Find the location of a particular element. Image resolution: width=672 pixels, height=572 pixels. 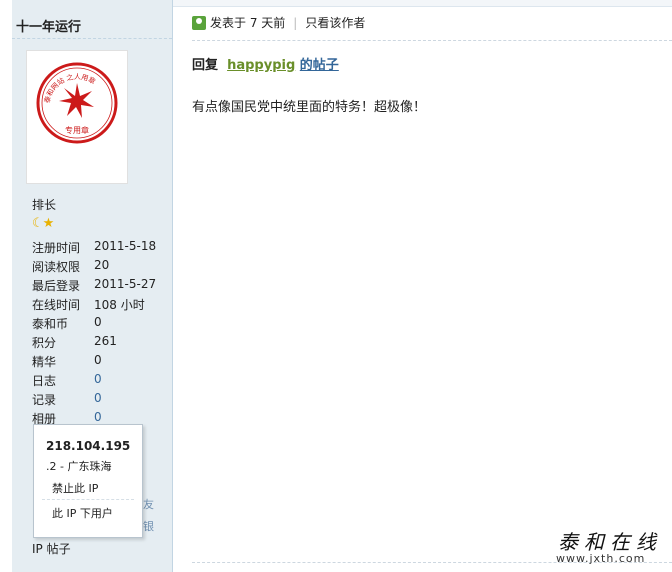

sidebar-divider is located at coordinates (92, 38).